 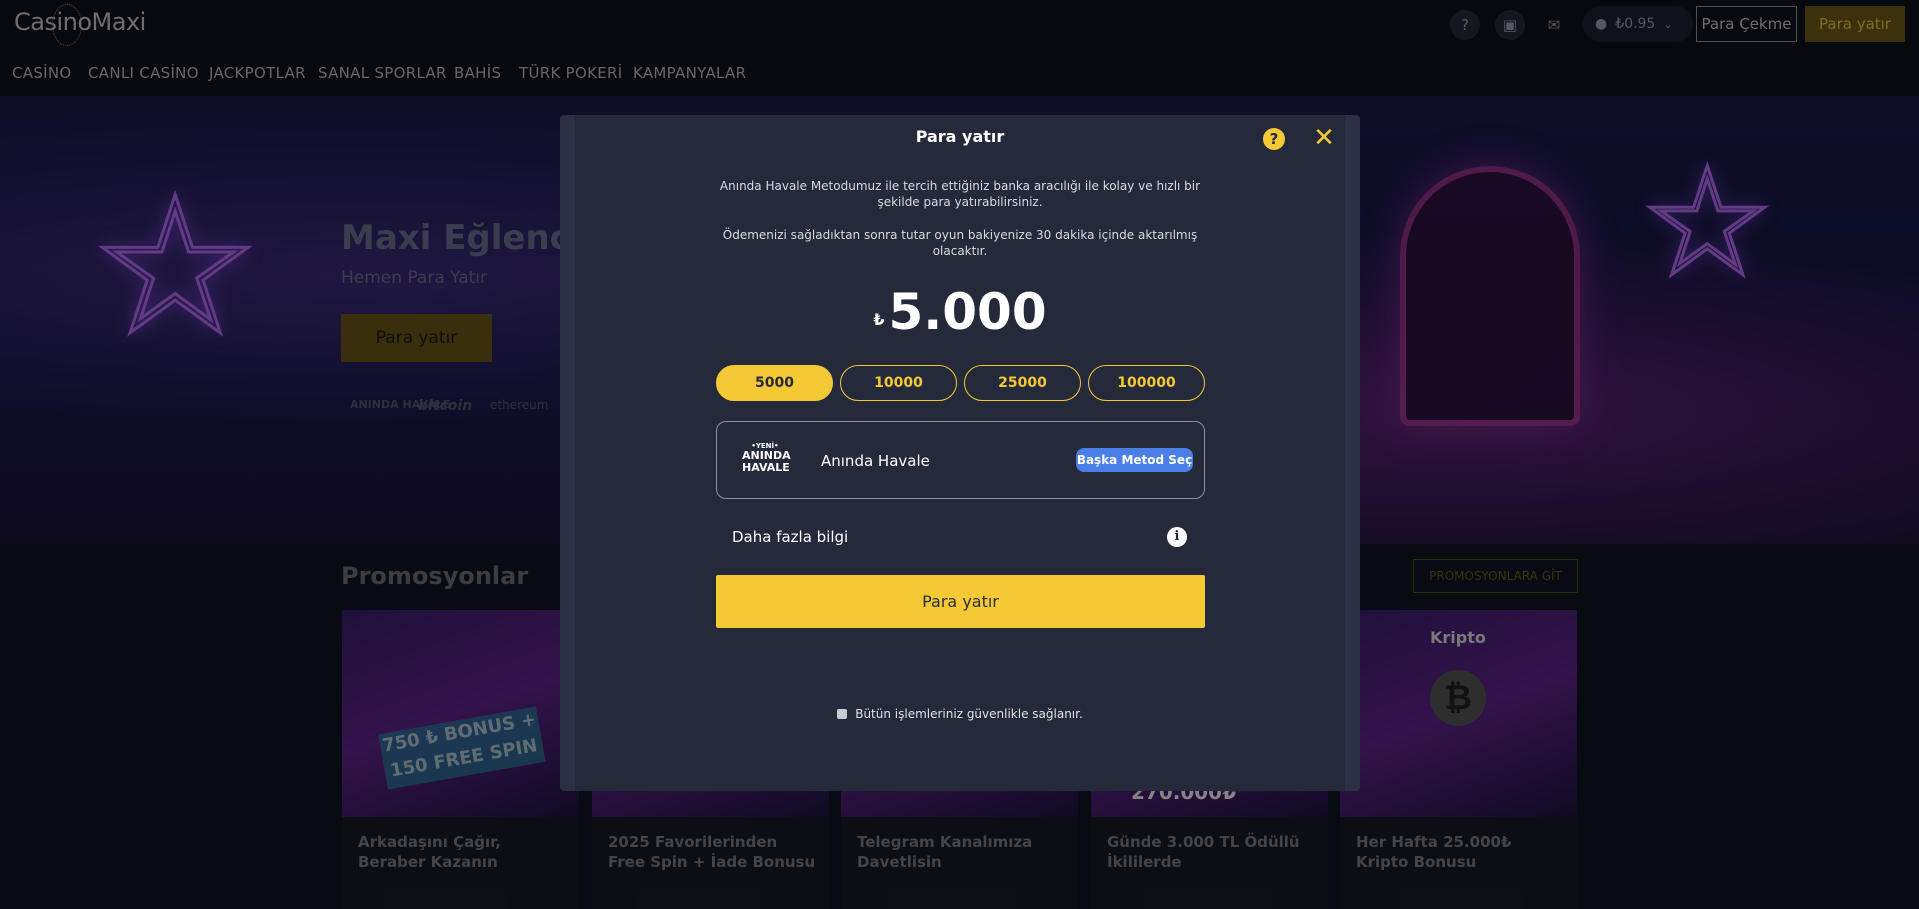 I want to click on amount-value: 5.000, so click(x=967, y=312).